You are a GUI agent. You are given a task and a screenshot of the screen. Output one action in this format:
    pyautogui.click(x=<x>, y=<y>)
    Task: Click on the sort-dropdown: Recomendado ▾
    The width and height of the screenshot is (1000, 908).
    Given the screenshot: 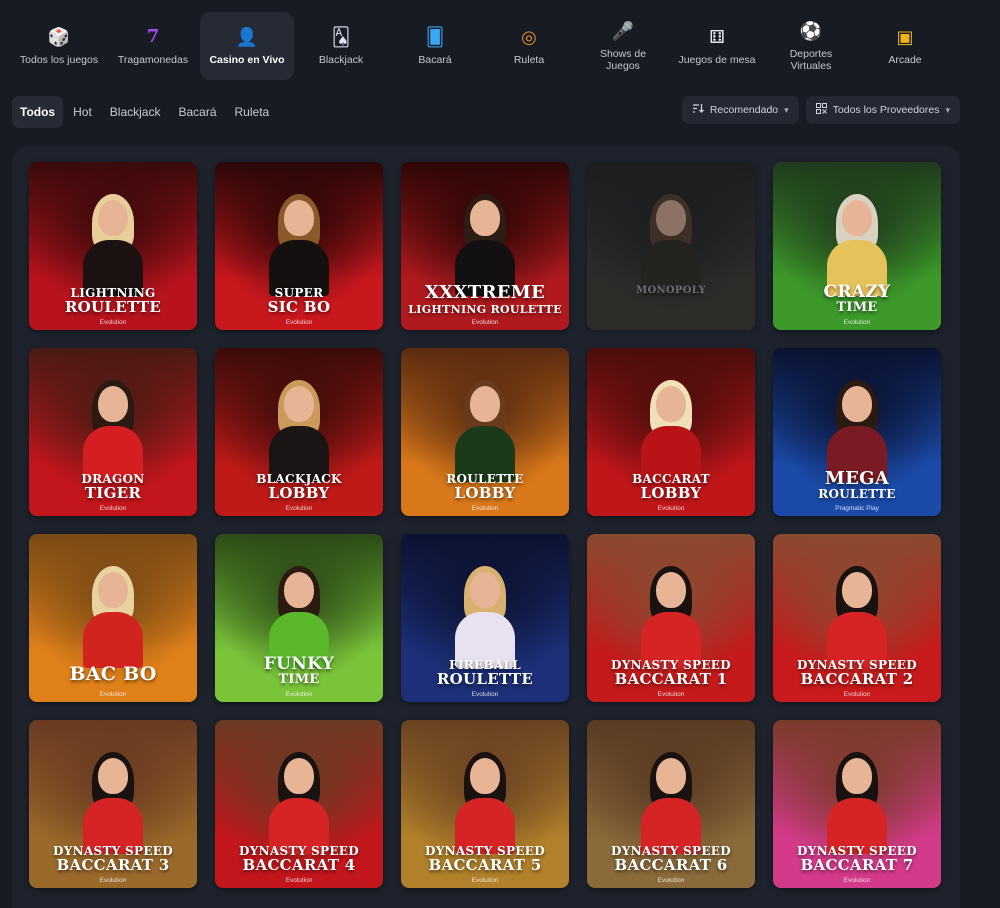 What is the action you would take?
    pyautogui.click(x=740, y=110)
    